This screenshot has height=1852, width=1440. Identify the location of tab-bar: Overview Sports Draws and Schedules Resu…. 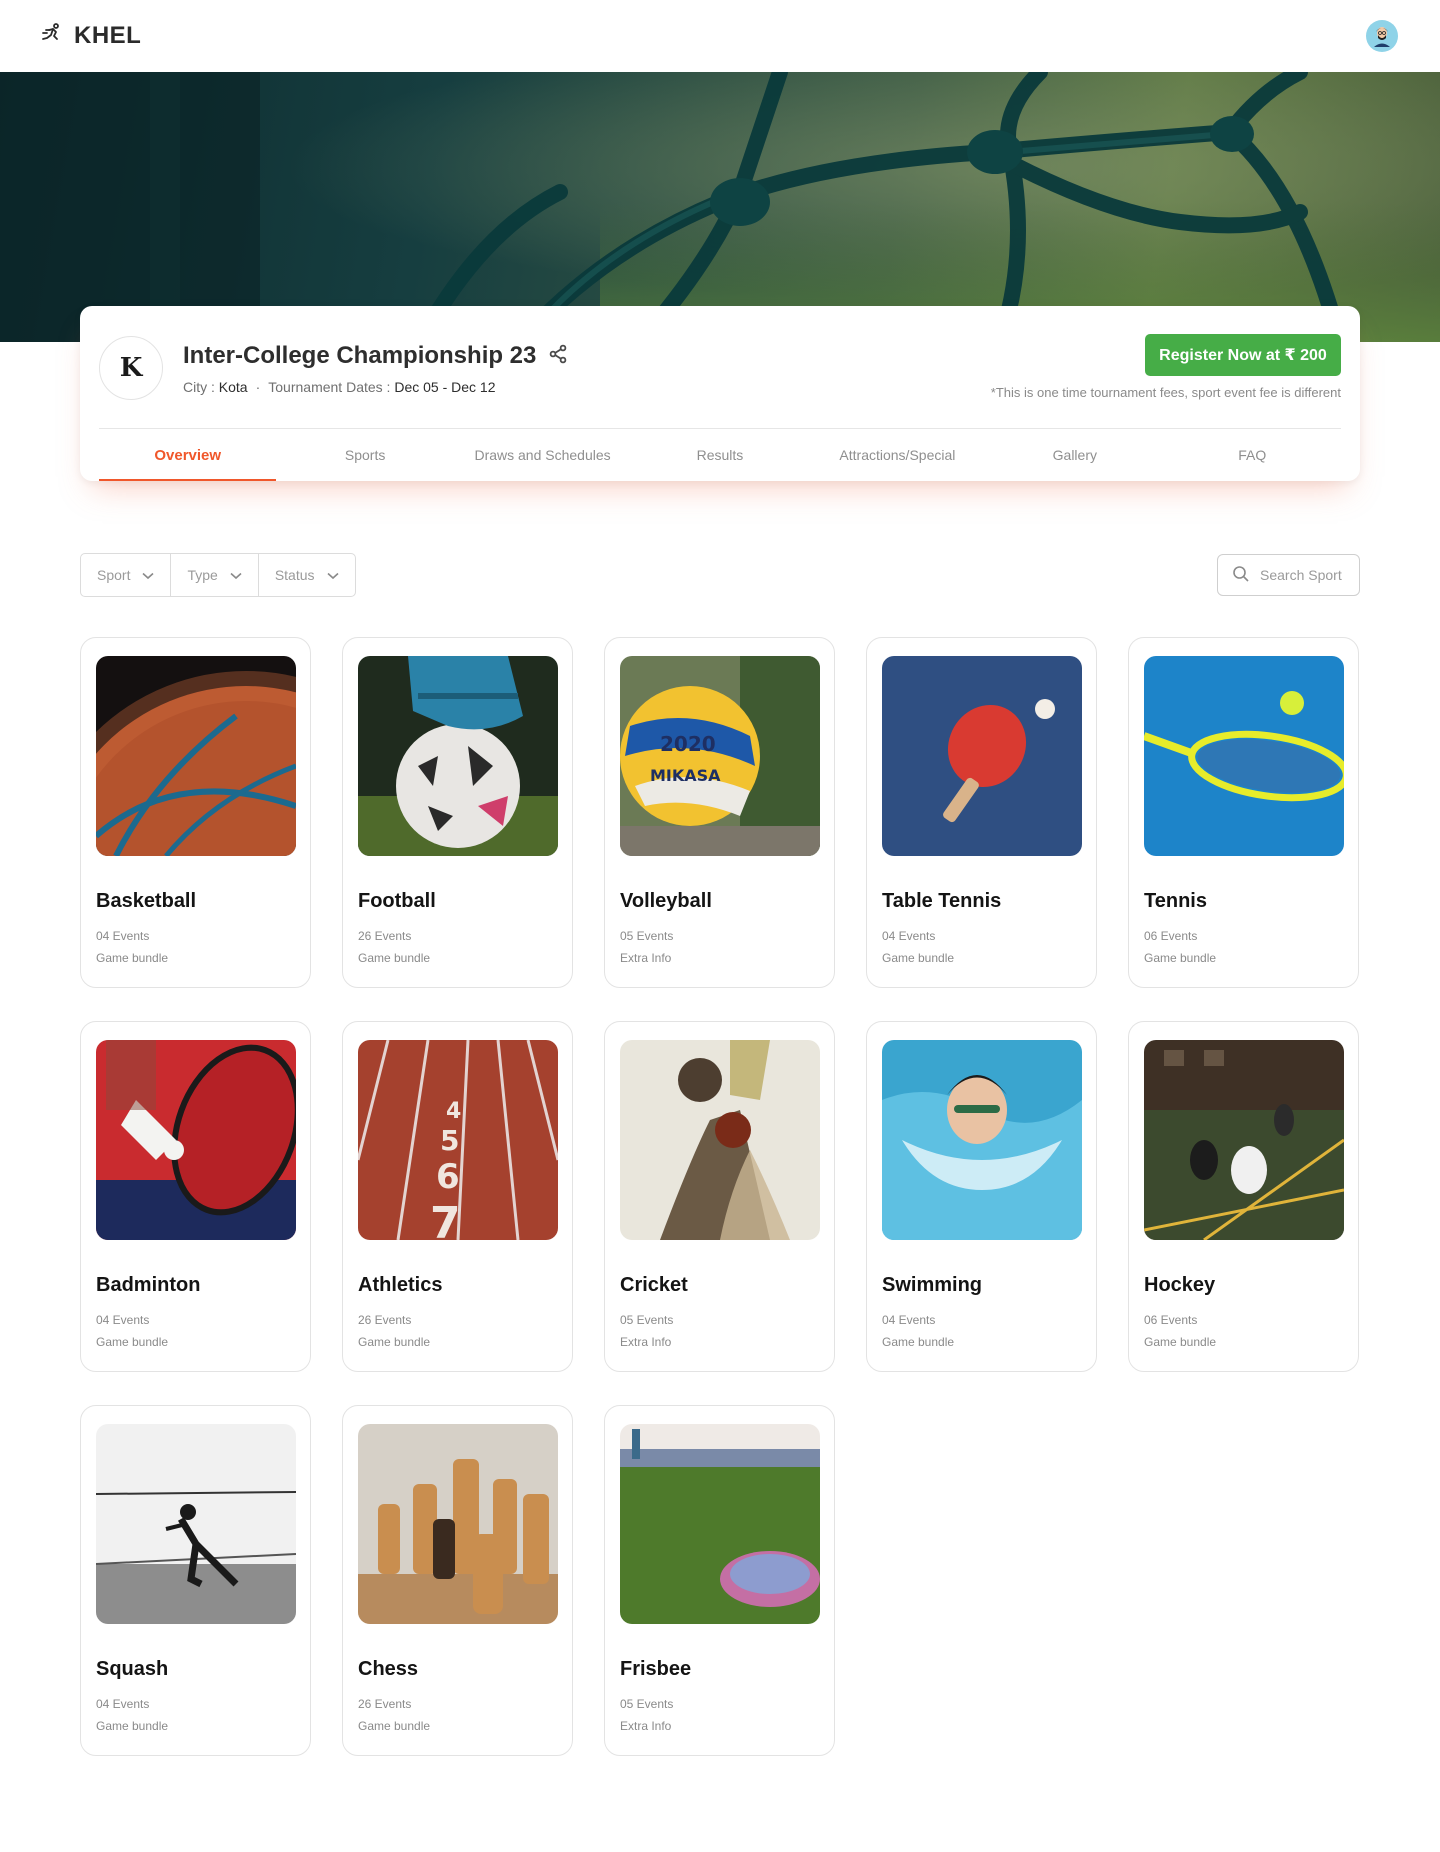
(720, 455).